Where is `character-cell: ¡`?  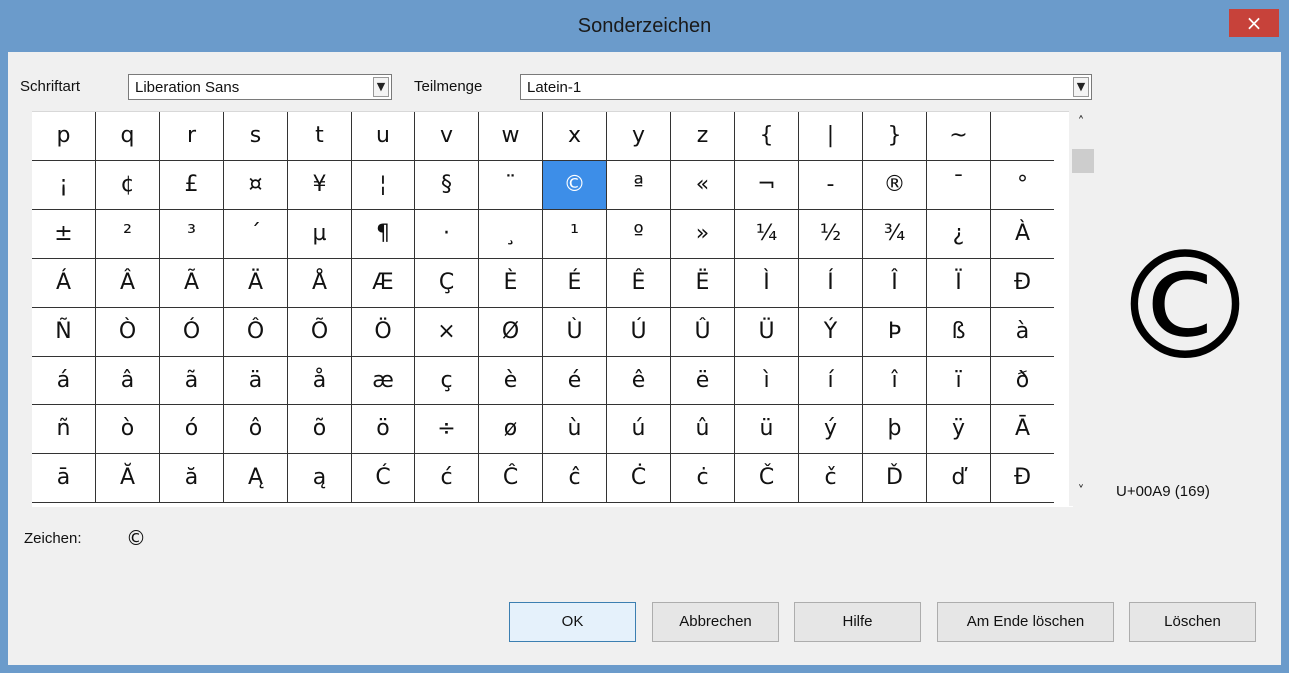 character-cell: ¡ is located at coordinates (64, 185).